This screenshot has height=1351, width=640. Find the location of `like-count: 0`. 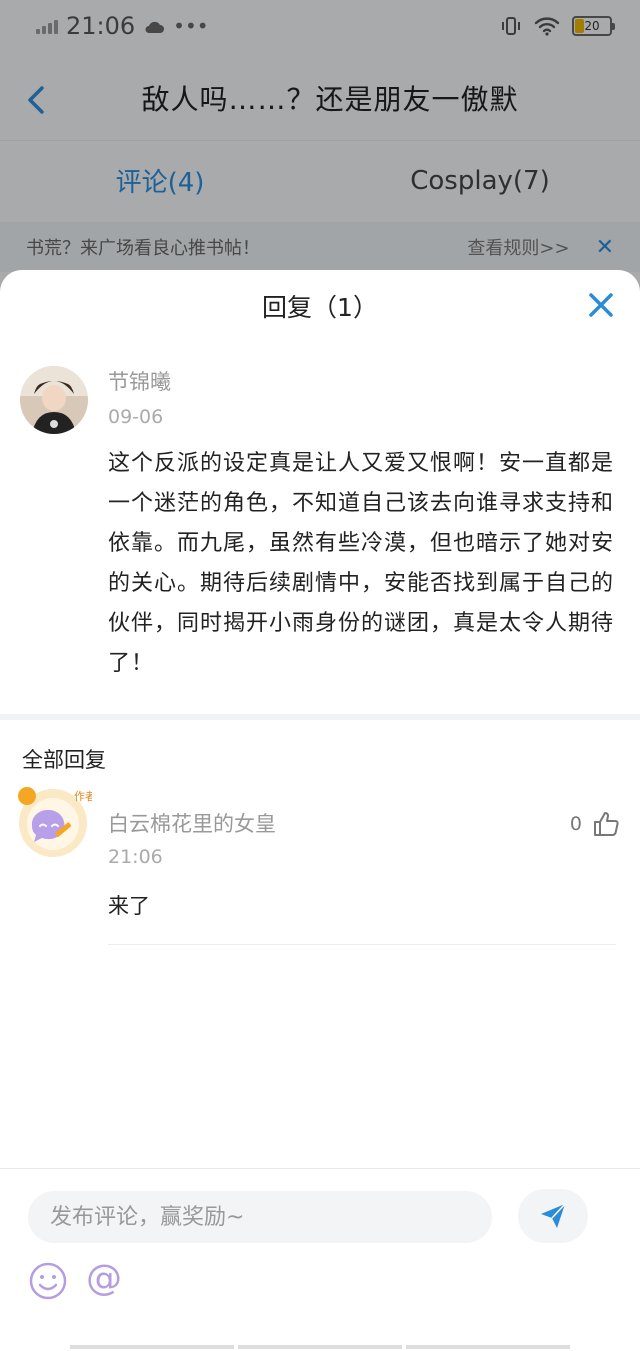

like-count: 0 is located at coordinates (575, 824).